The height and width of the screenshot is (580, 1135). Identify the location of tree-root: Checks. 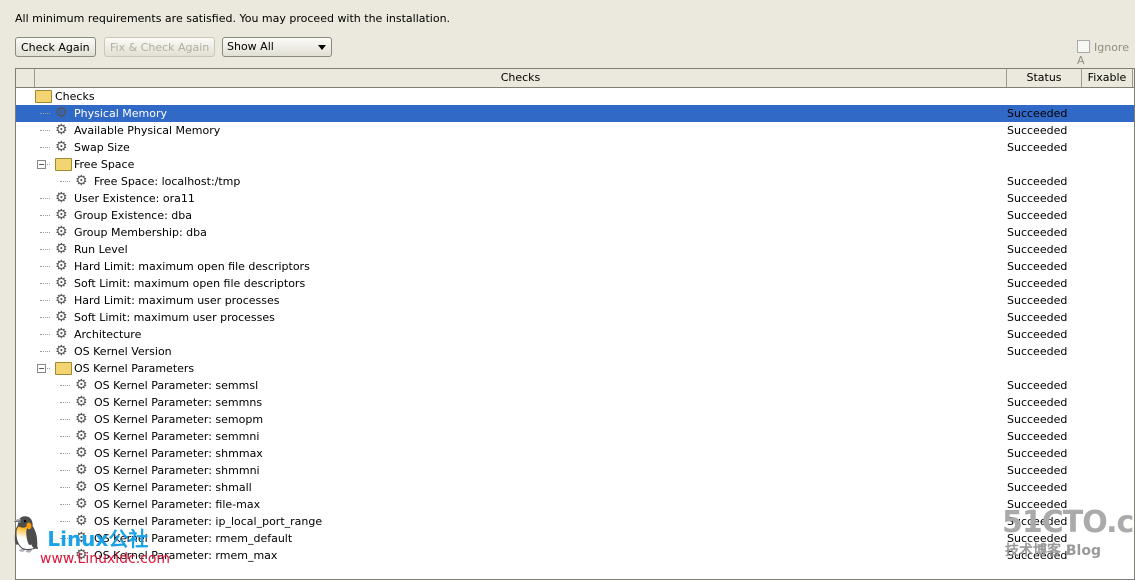
(575, 96).